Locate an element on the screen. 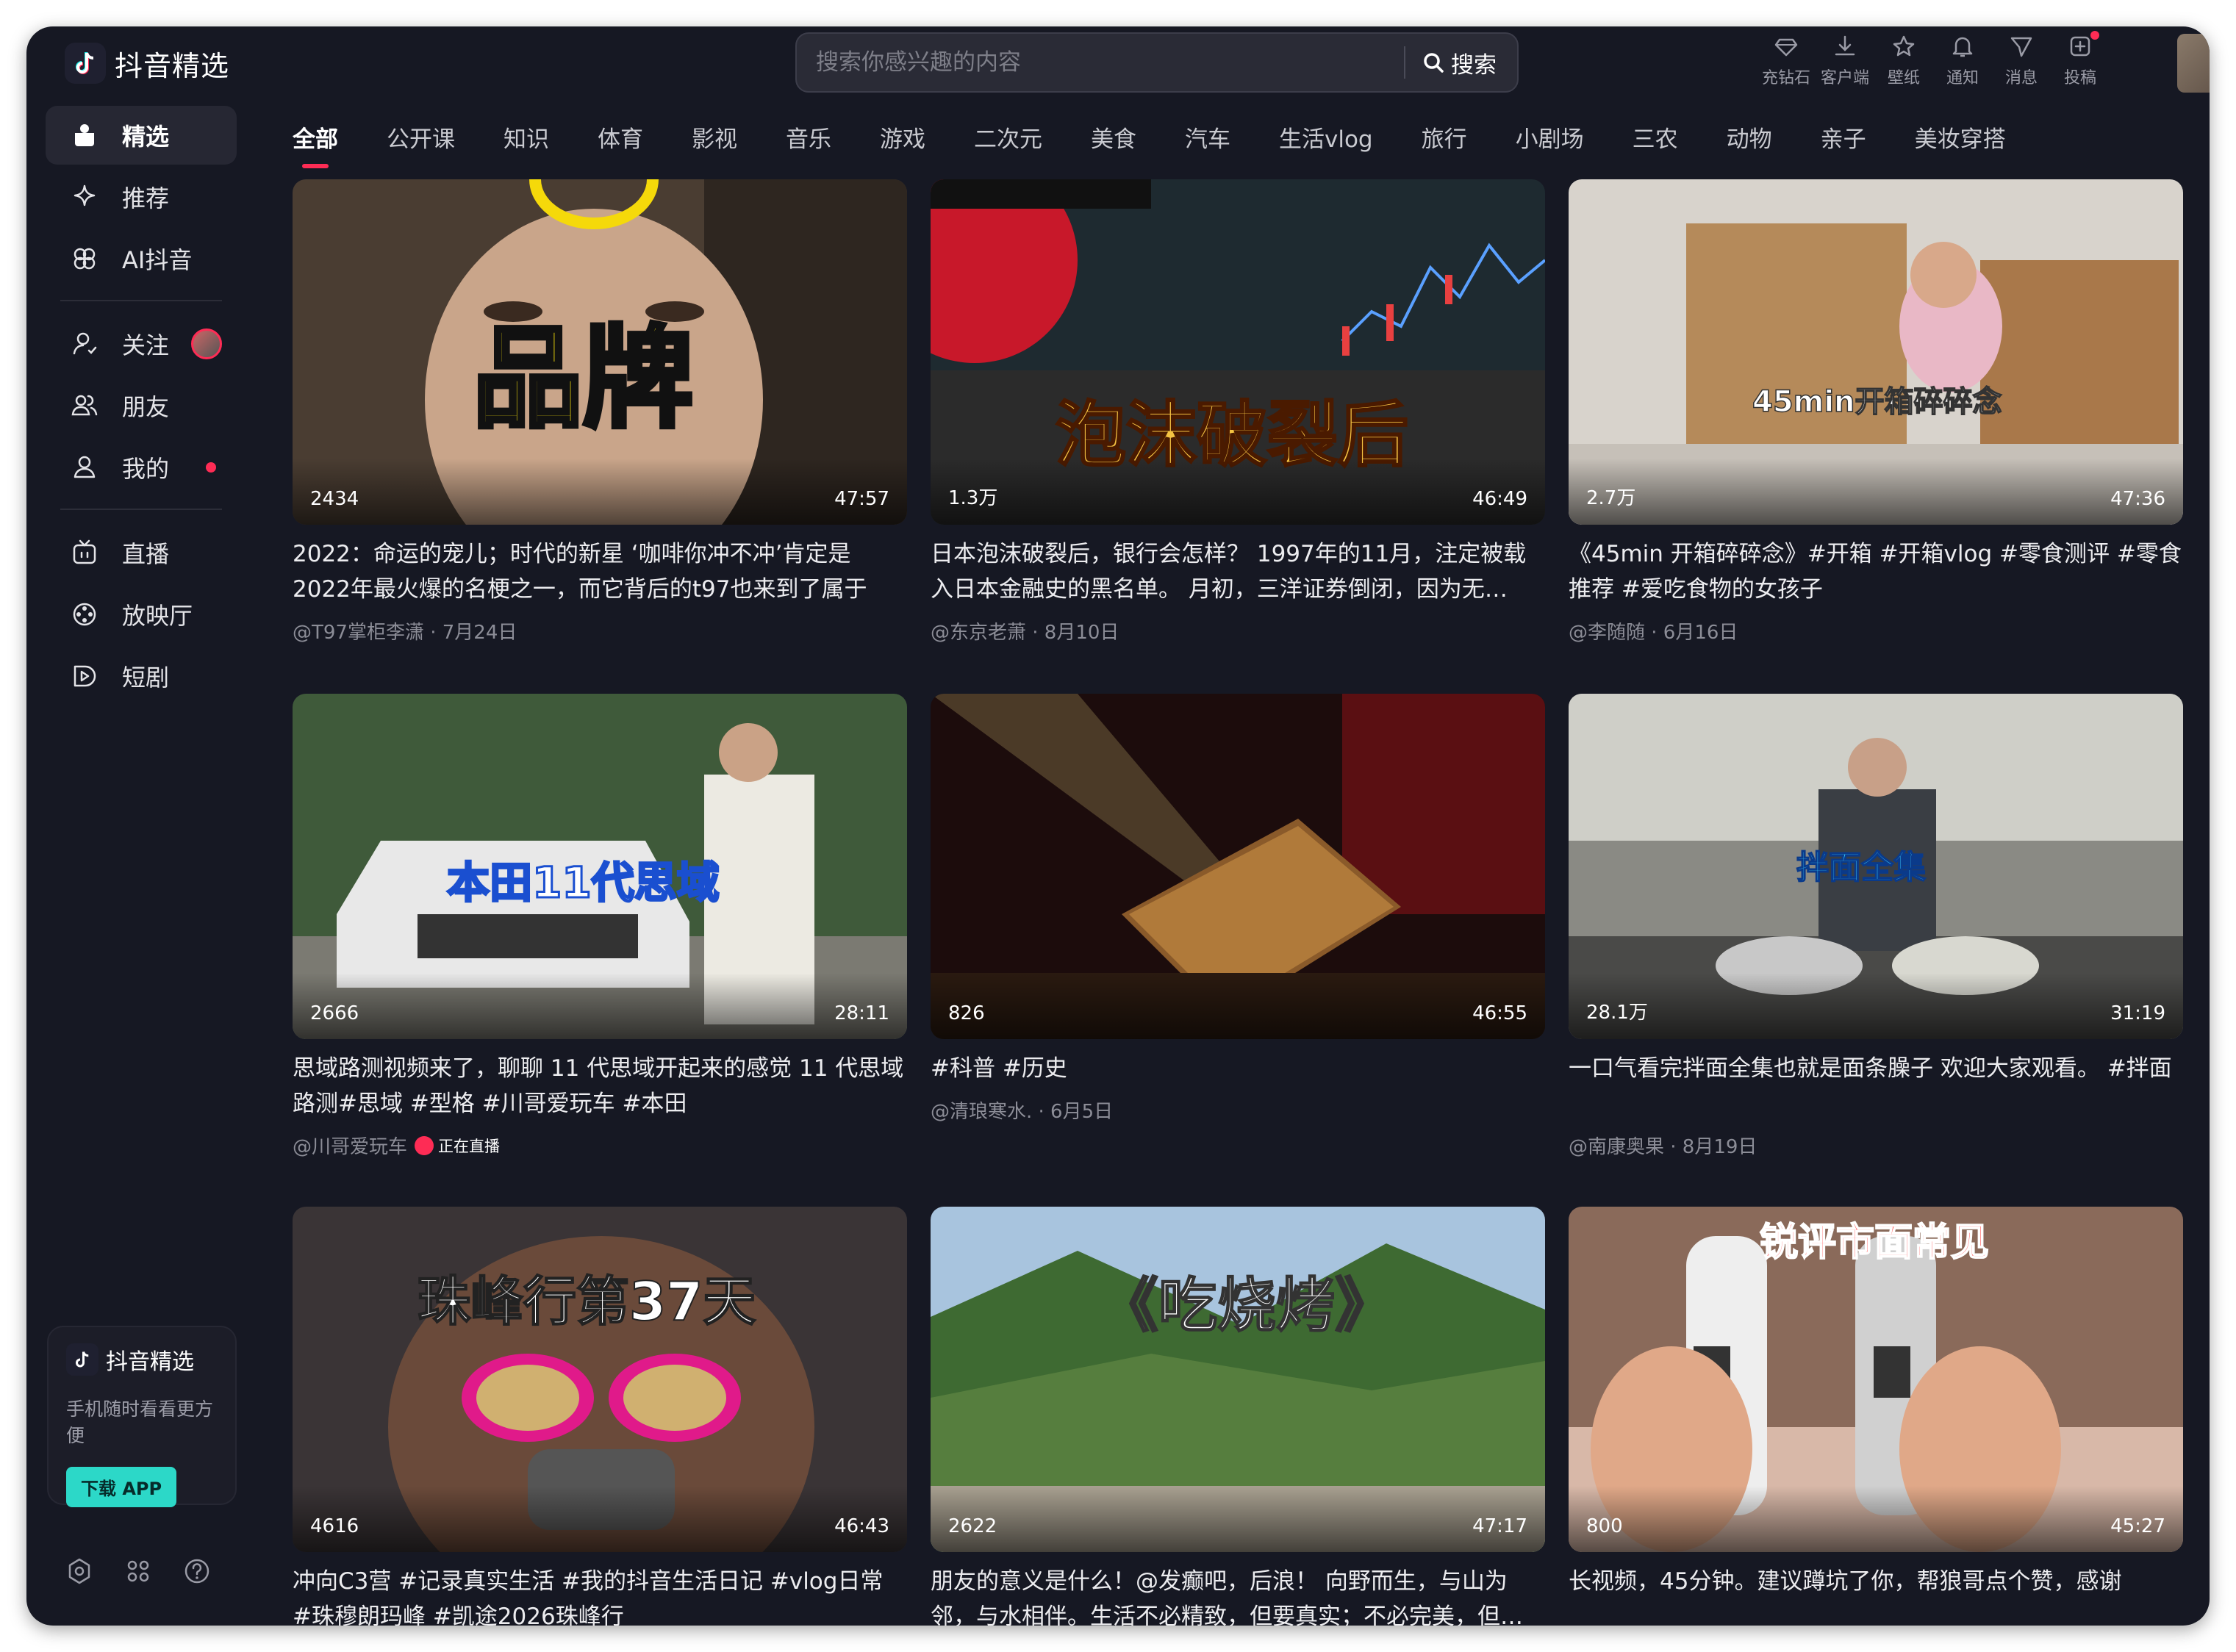 The width and height of the screenshot is (2236, 1652). help-button is located at coordinates (212, 1571).